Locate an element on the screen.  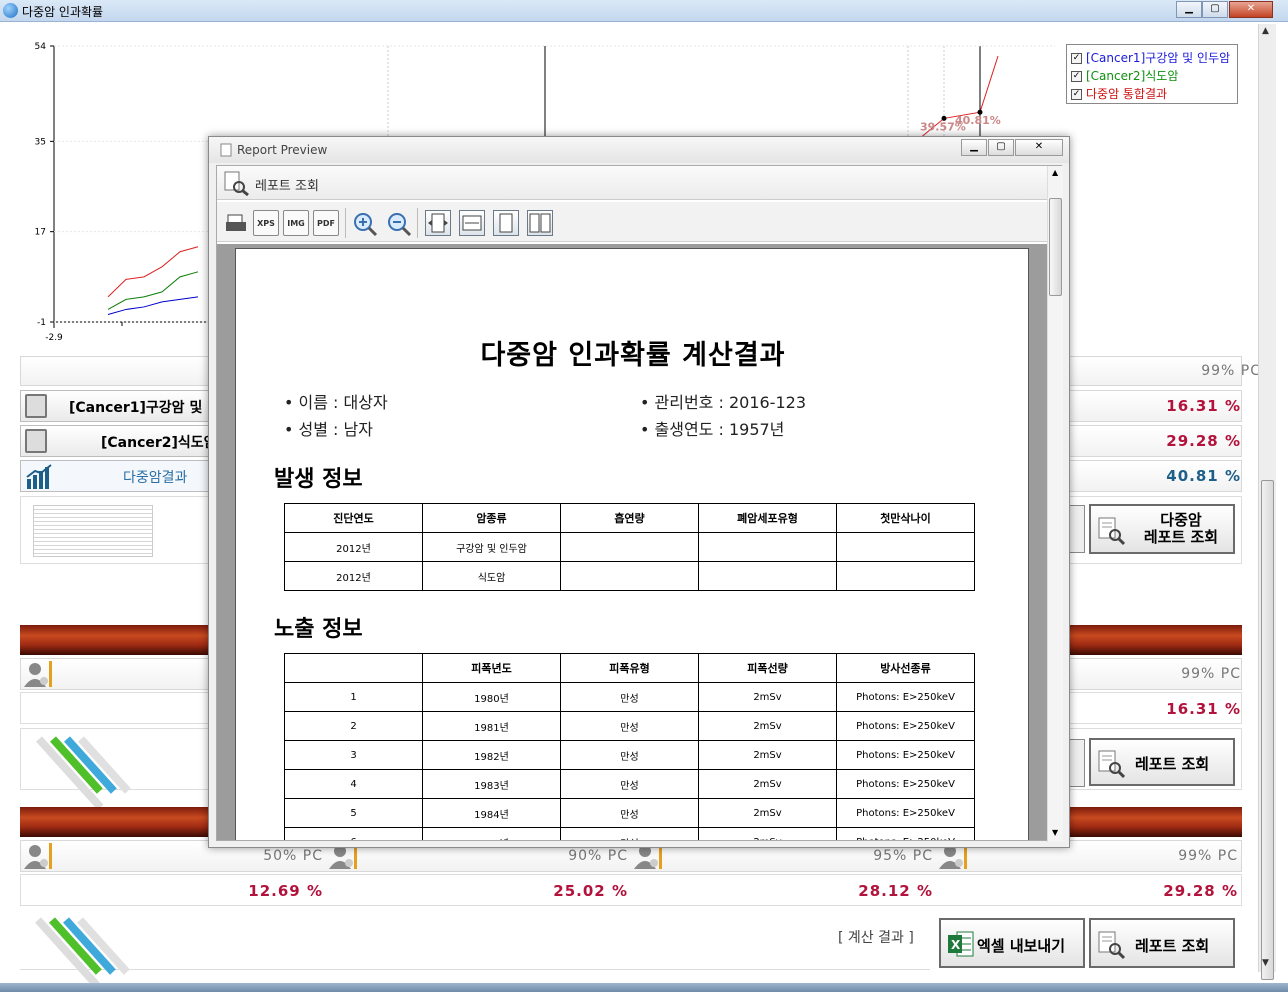
legend-item-cancer2: ✓ [Cancer2]식도암 is located at coordinates (1124, 75).